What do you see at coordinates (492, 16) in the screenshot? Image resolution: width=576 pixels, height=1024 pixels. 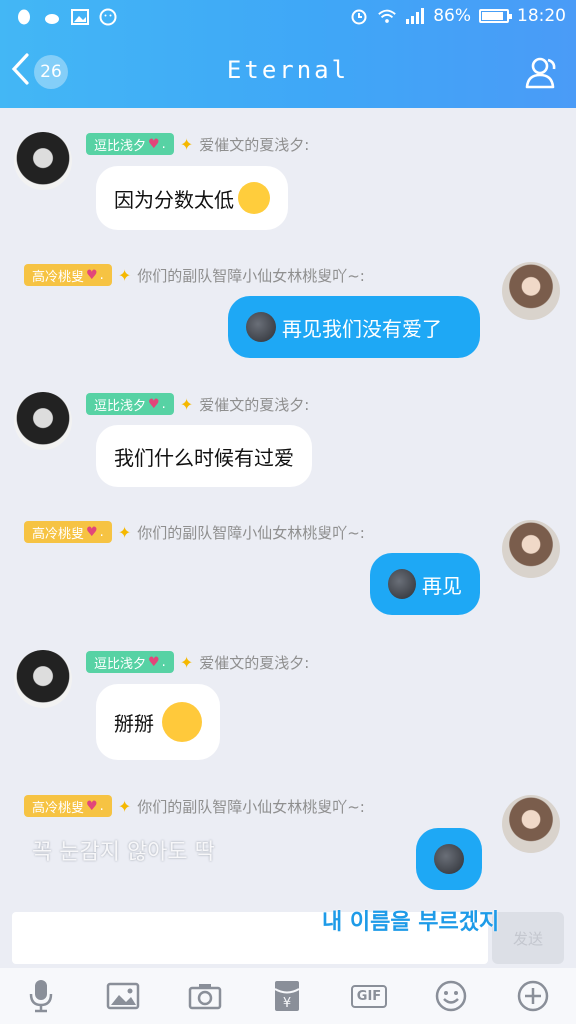 I see `battery-fill` at bounding box center [492, 16].